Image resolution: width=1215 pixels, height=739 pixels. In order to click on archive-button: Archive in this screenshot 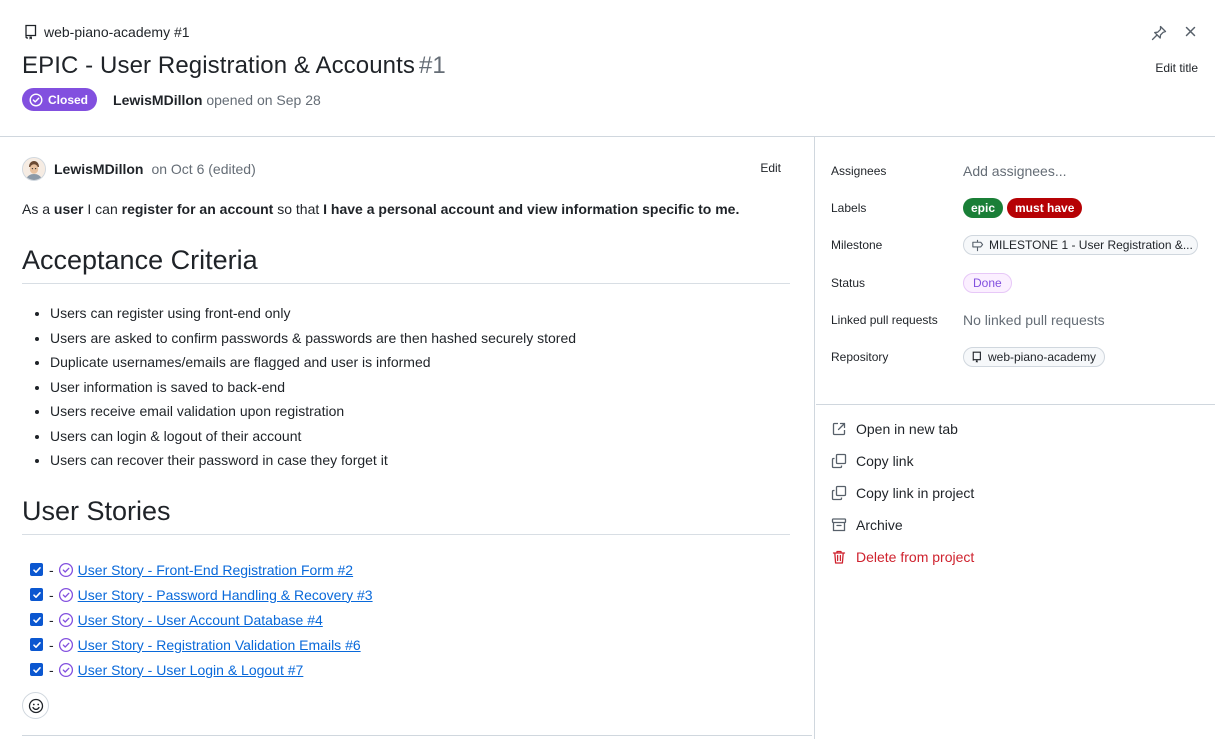, I will do `click(867, 525)`.